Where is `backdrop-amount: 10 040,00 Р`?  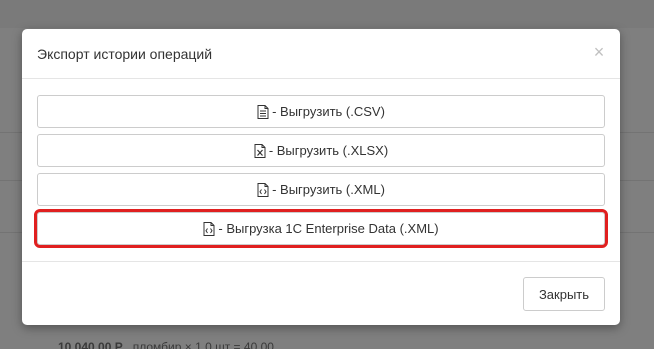 backdrop-amount: 10 040,00 Р is located at coordinates (90, 344).